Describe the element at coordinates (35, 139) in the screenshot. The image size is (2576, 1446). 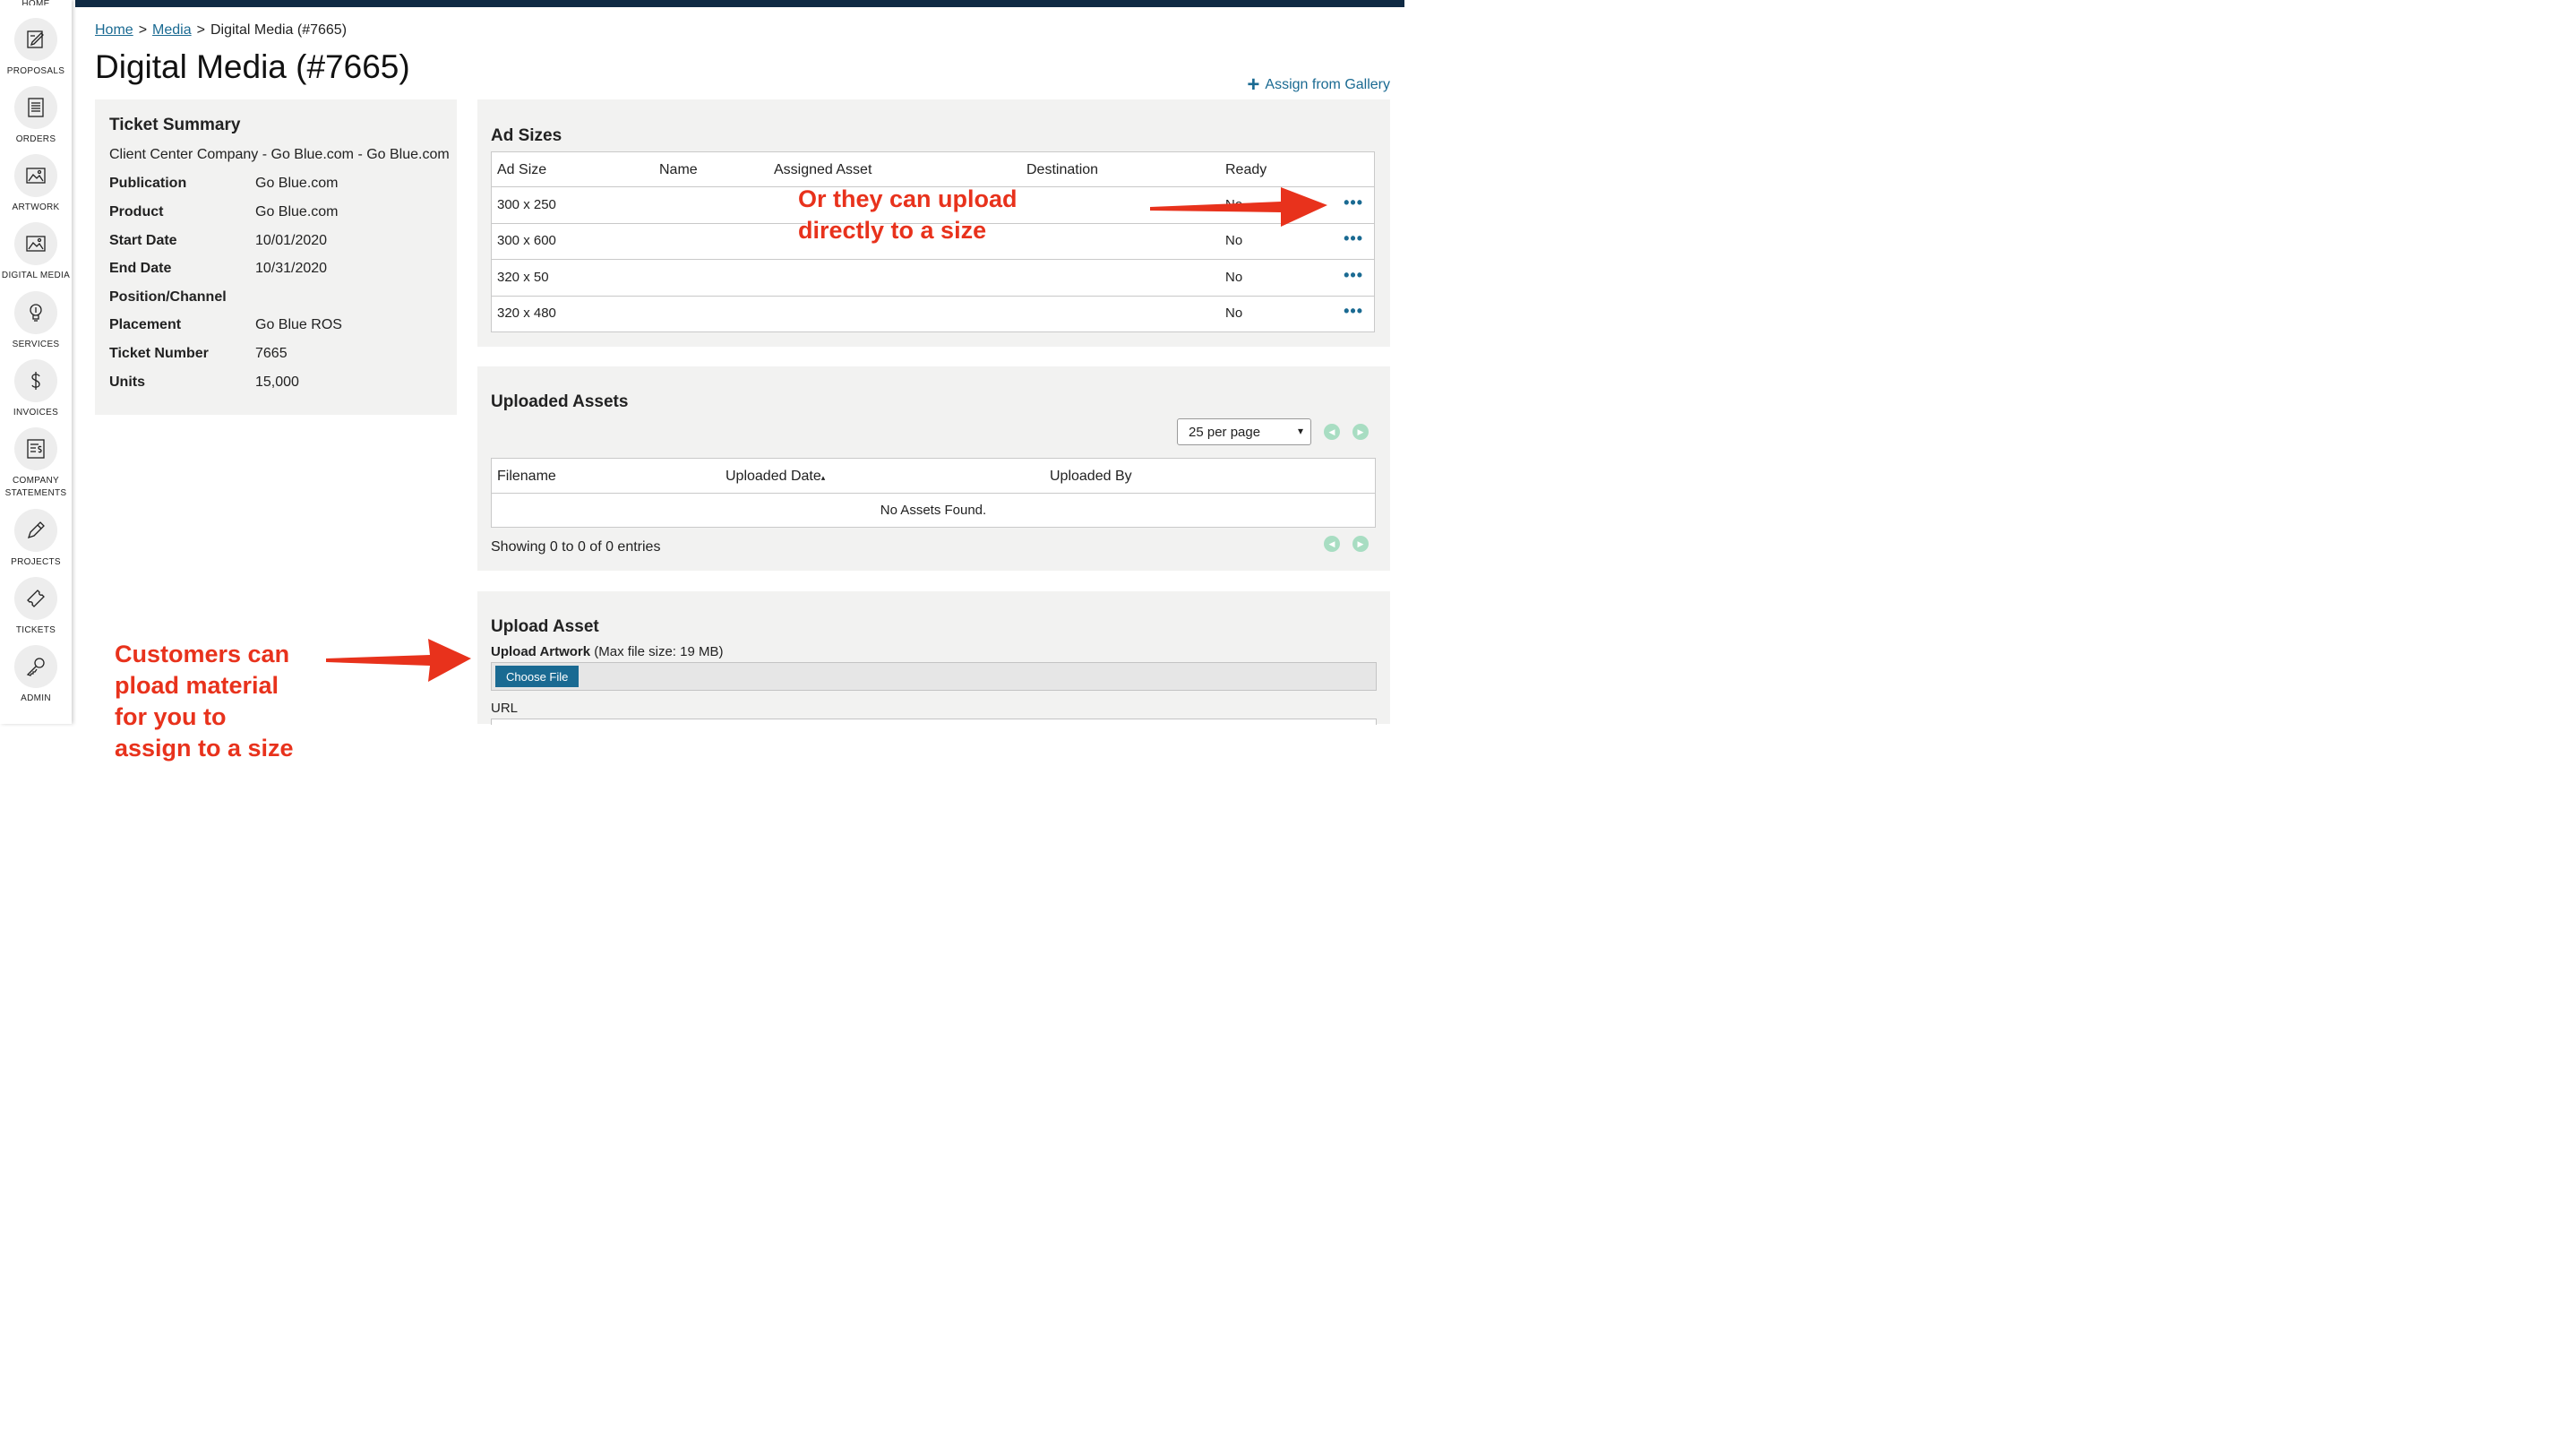
I see `sidebar-item-label: ORDERS` at that location.